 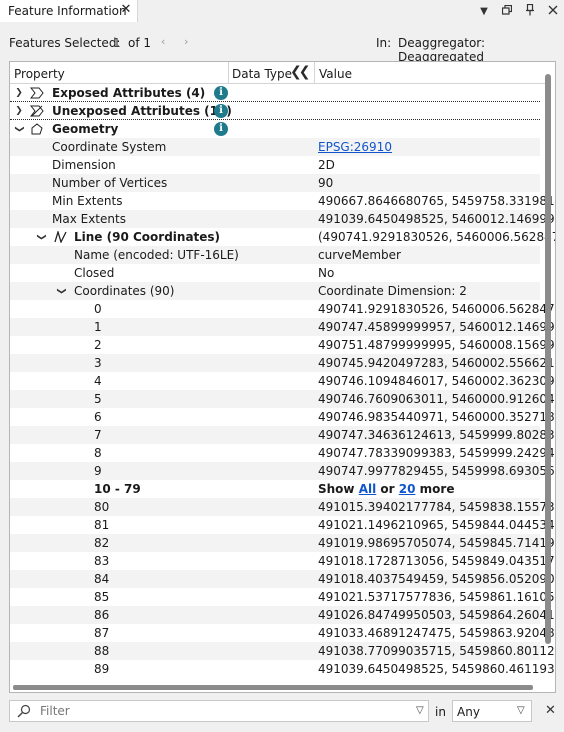 What do you see at coordinates (436, 453) in the screenshot?
I see `coordinate-value: 490747.78339099383, 5459999.242944452` at bounding box center [436, 453].